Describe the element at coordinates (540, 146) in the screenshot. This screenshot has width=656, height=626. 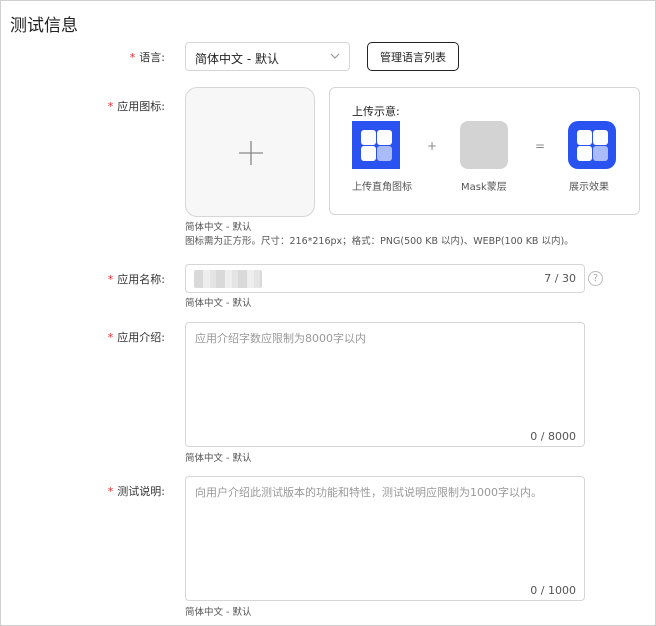
I see `equals-operator: =` at that location.